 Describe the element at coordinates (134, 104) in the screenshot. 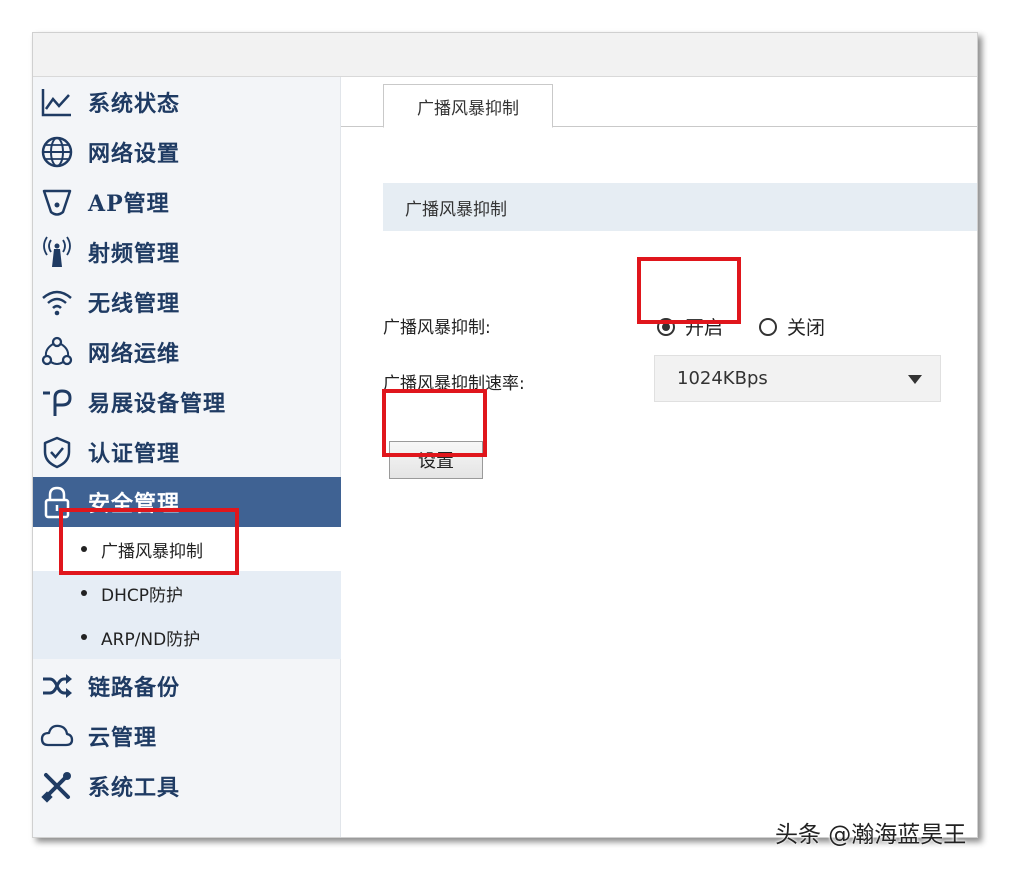

I see `sidebar-item-label: 系统状态` at that location.